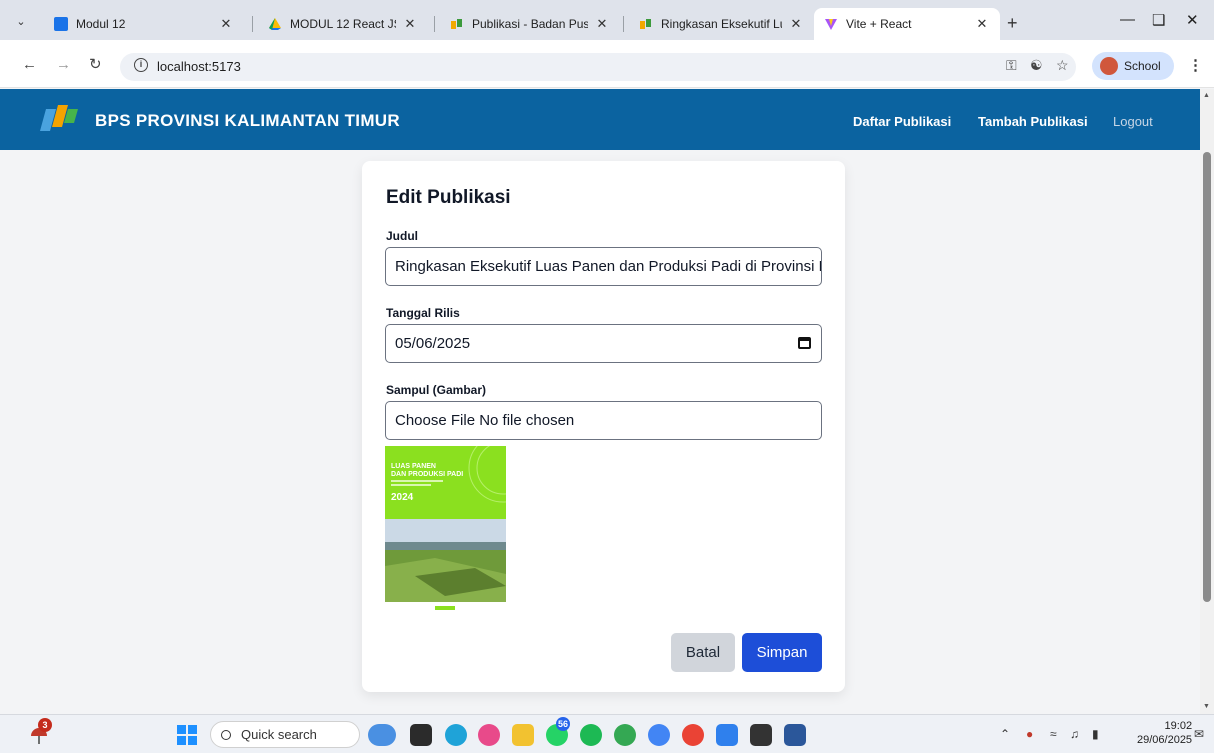 Image resolution: width=1214 pixels, height=753 pixels. Describe the element at coordinates (1109, 66) in the screenshot. I see `avatar` at that location.